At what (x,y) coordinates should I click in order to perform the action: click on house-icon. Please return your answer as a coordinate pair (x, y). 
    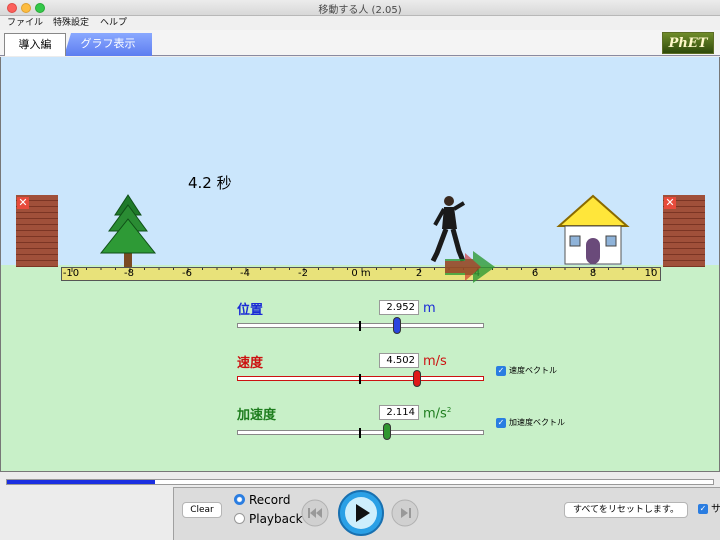
    Looking at the image, I should click on (593, 229).